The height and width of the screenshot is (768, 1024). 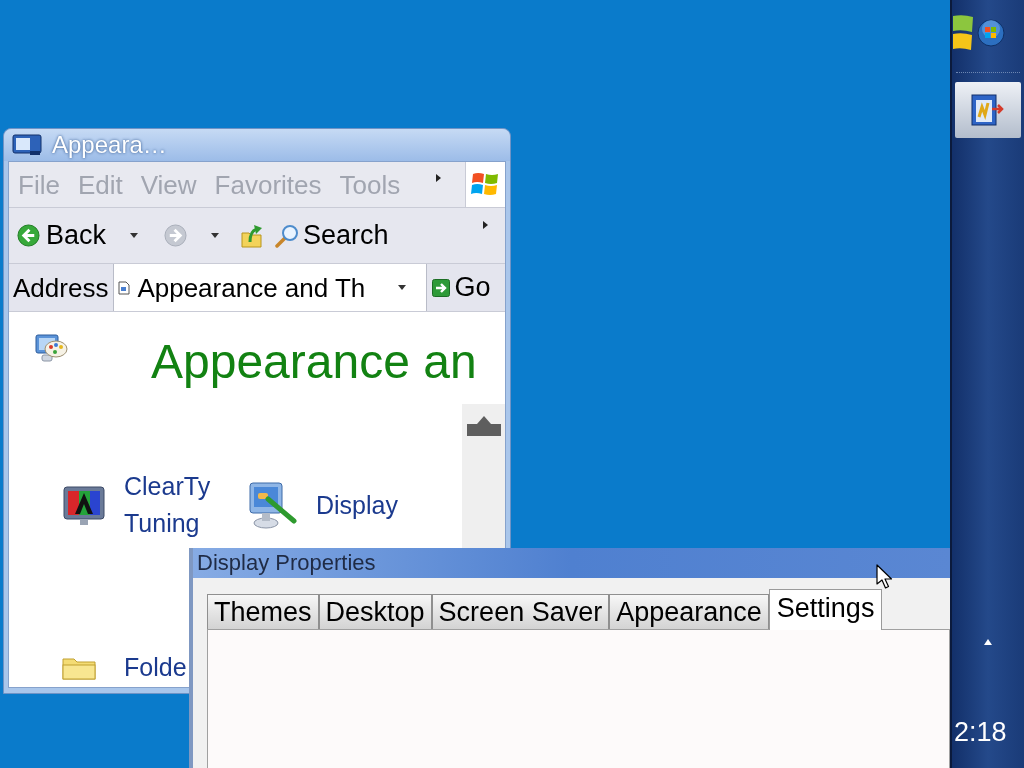 What do you see at coordinates (988, 642) in the screenshot?
I see `up-arrow-icon` at bounding box center [988, 642].